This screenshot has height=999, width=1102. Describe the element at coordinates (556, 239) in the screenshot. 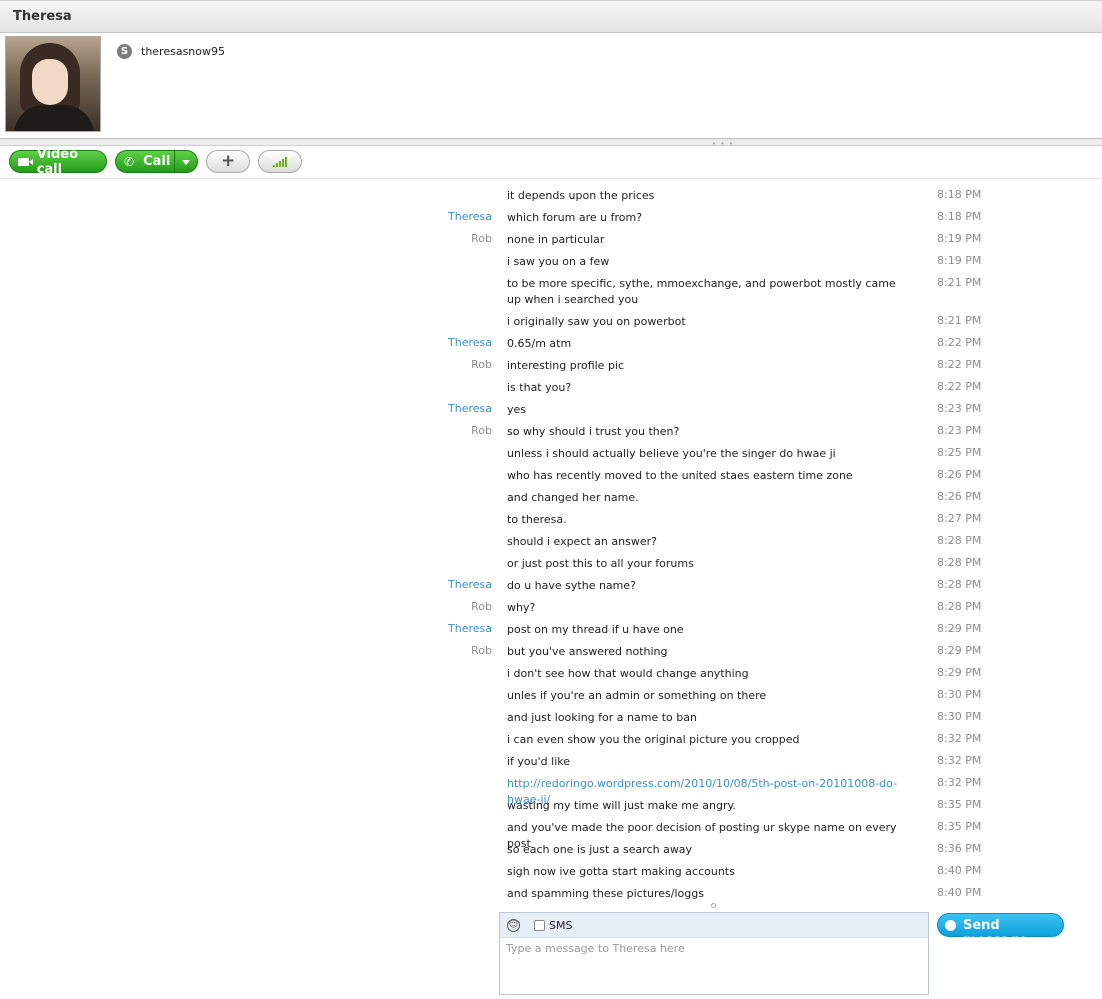

I see `message-text: none in particular` at that location.